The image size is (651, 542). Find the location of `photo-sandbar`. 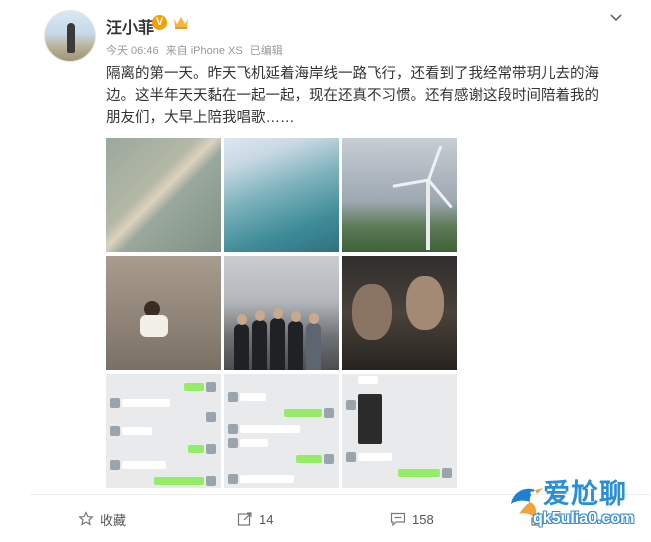

photo-sandbar is located at coordinates (163, 195).